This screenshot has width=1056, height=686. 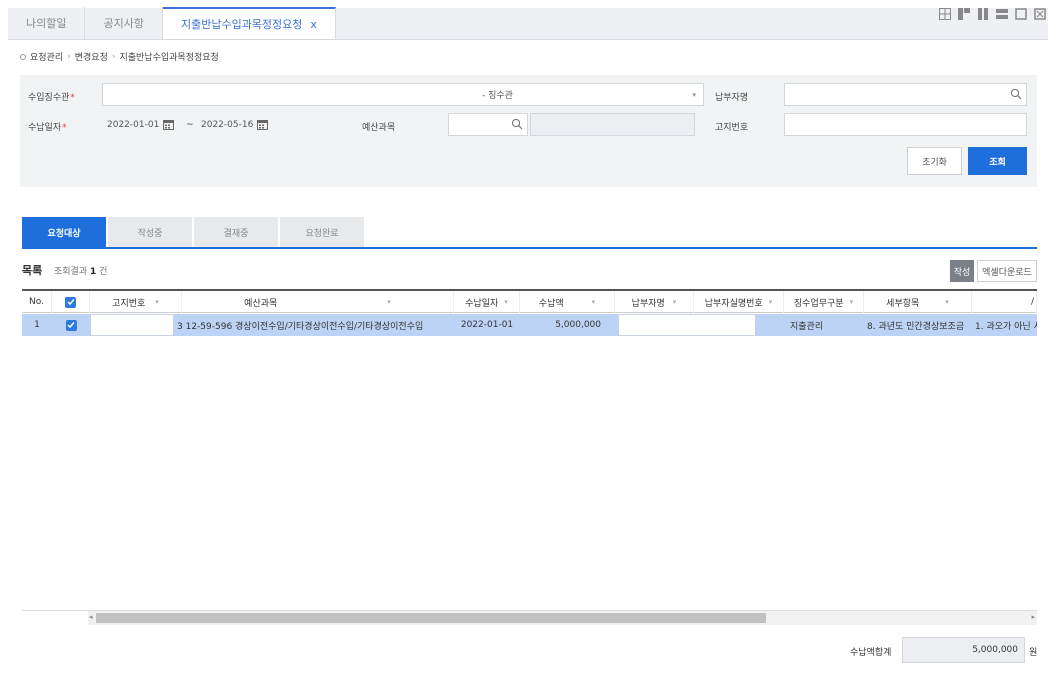 What do you see at coordinates (934, 161) in the screenshot?
I see `reset-button: 초기화` at bounding box center [934, 161].